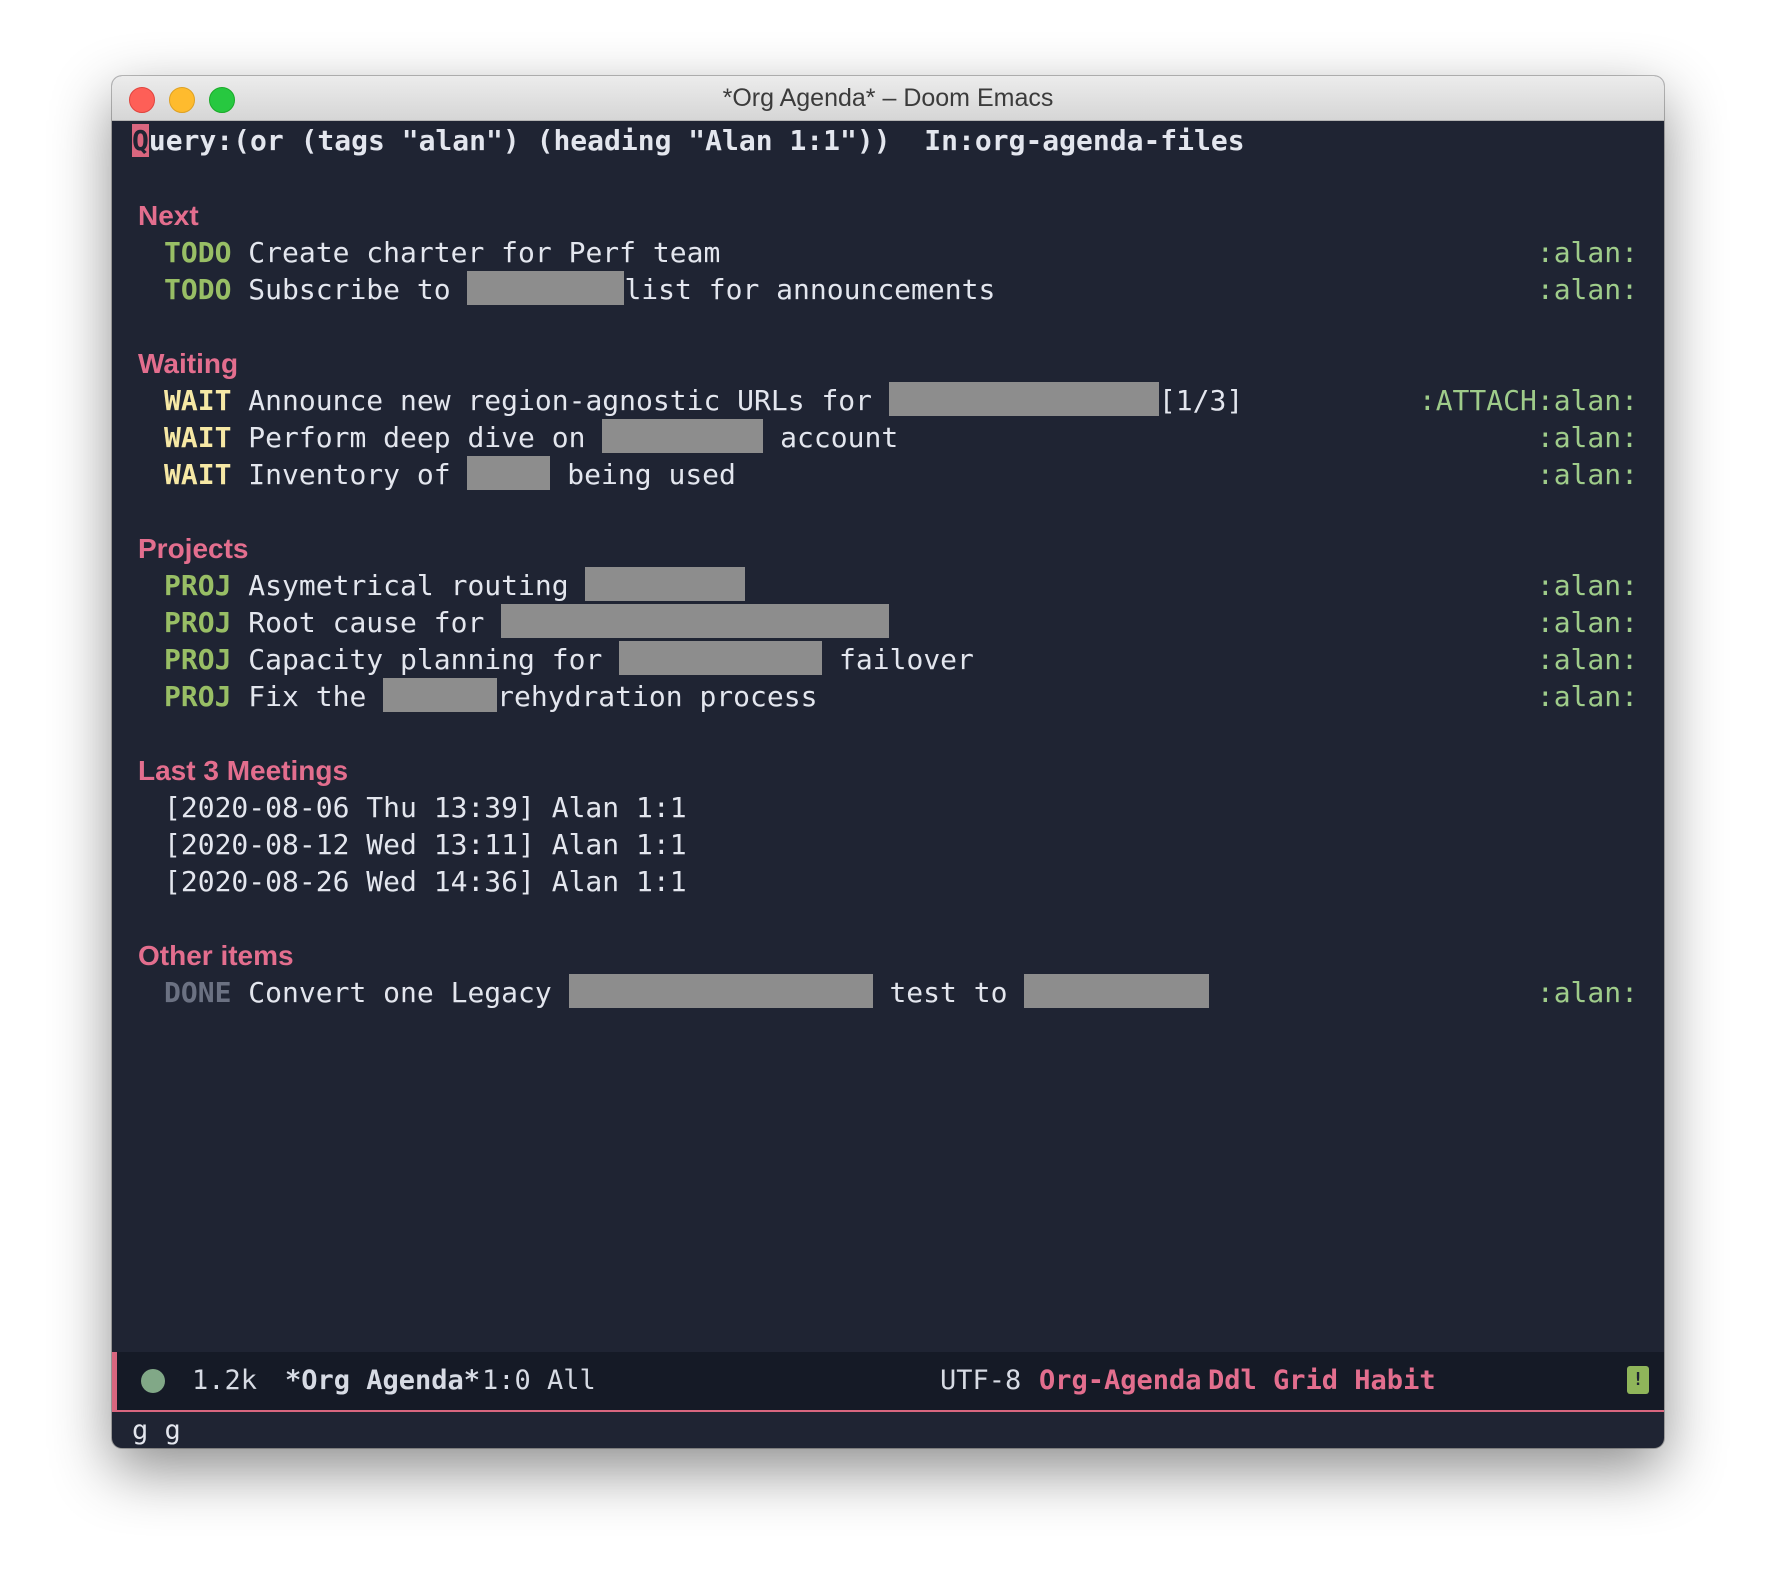  Describe the element at coordinates (810, 289) in the screenshot. I see `item-title-cont: list for announcements` at that location.